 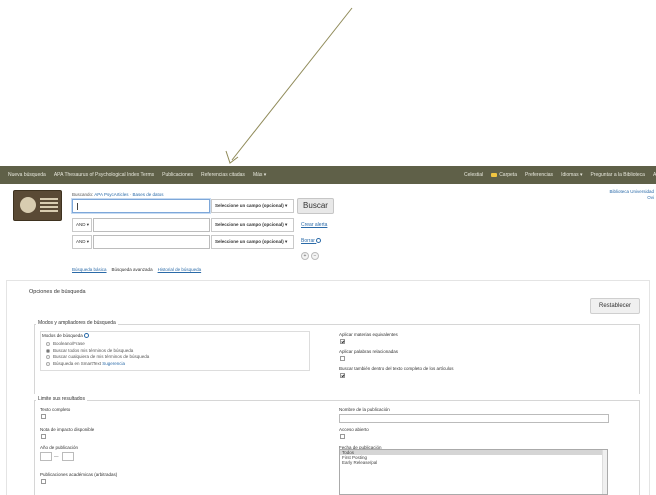 What do you see at coordinates (614, 195) in the screenshot?
I see `institution-name: Biblioteca Universidad Ovi` at bounding box center [614, 195].